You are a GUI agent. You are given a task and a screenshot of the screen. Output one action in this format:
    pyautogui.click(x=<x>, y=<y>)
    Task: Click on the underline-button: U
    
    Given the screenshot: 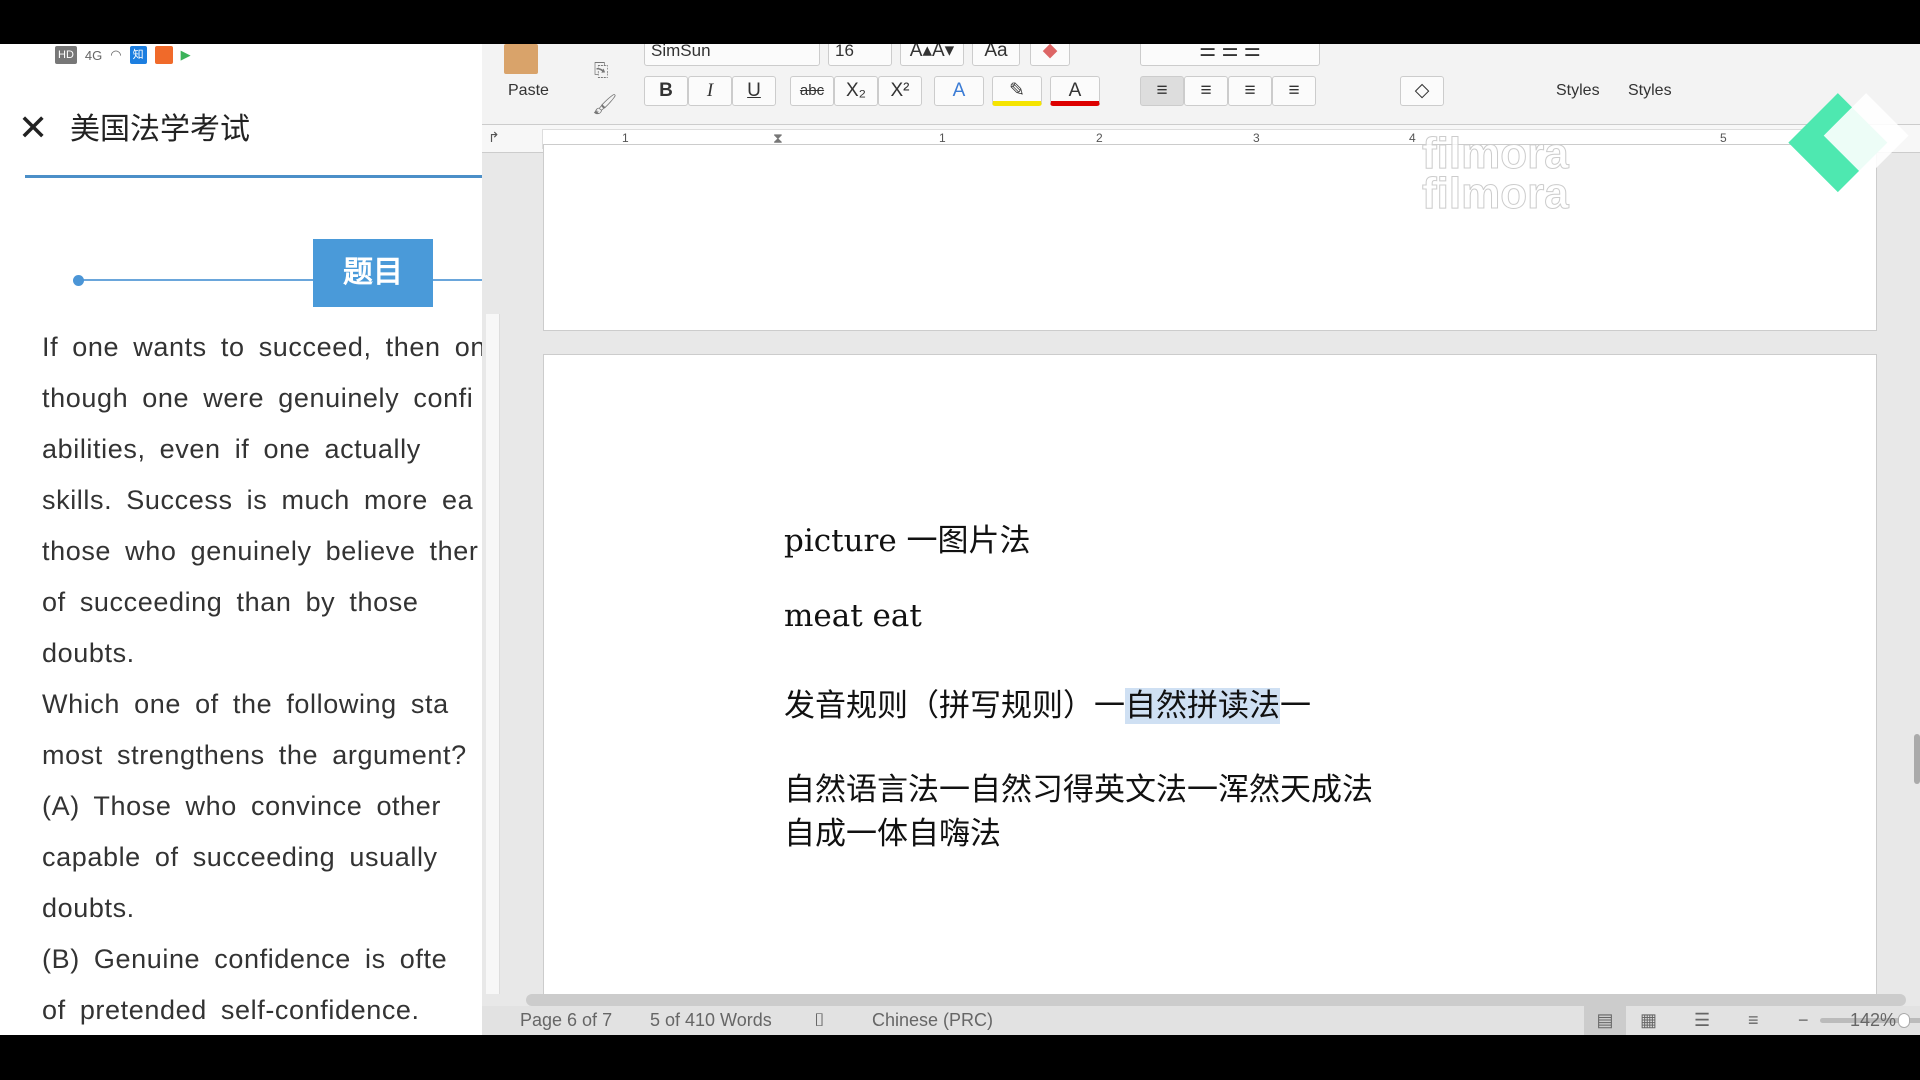 What is the action you would take?
    pyautogui.click(x=754, y=91)
    